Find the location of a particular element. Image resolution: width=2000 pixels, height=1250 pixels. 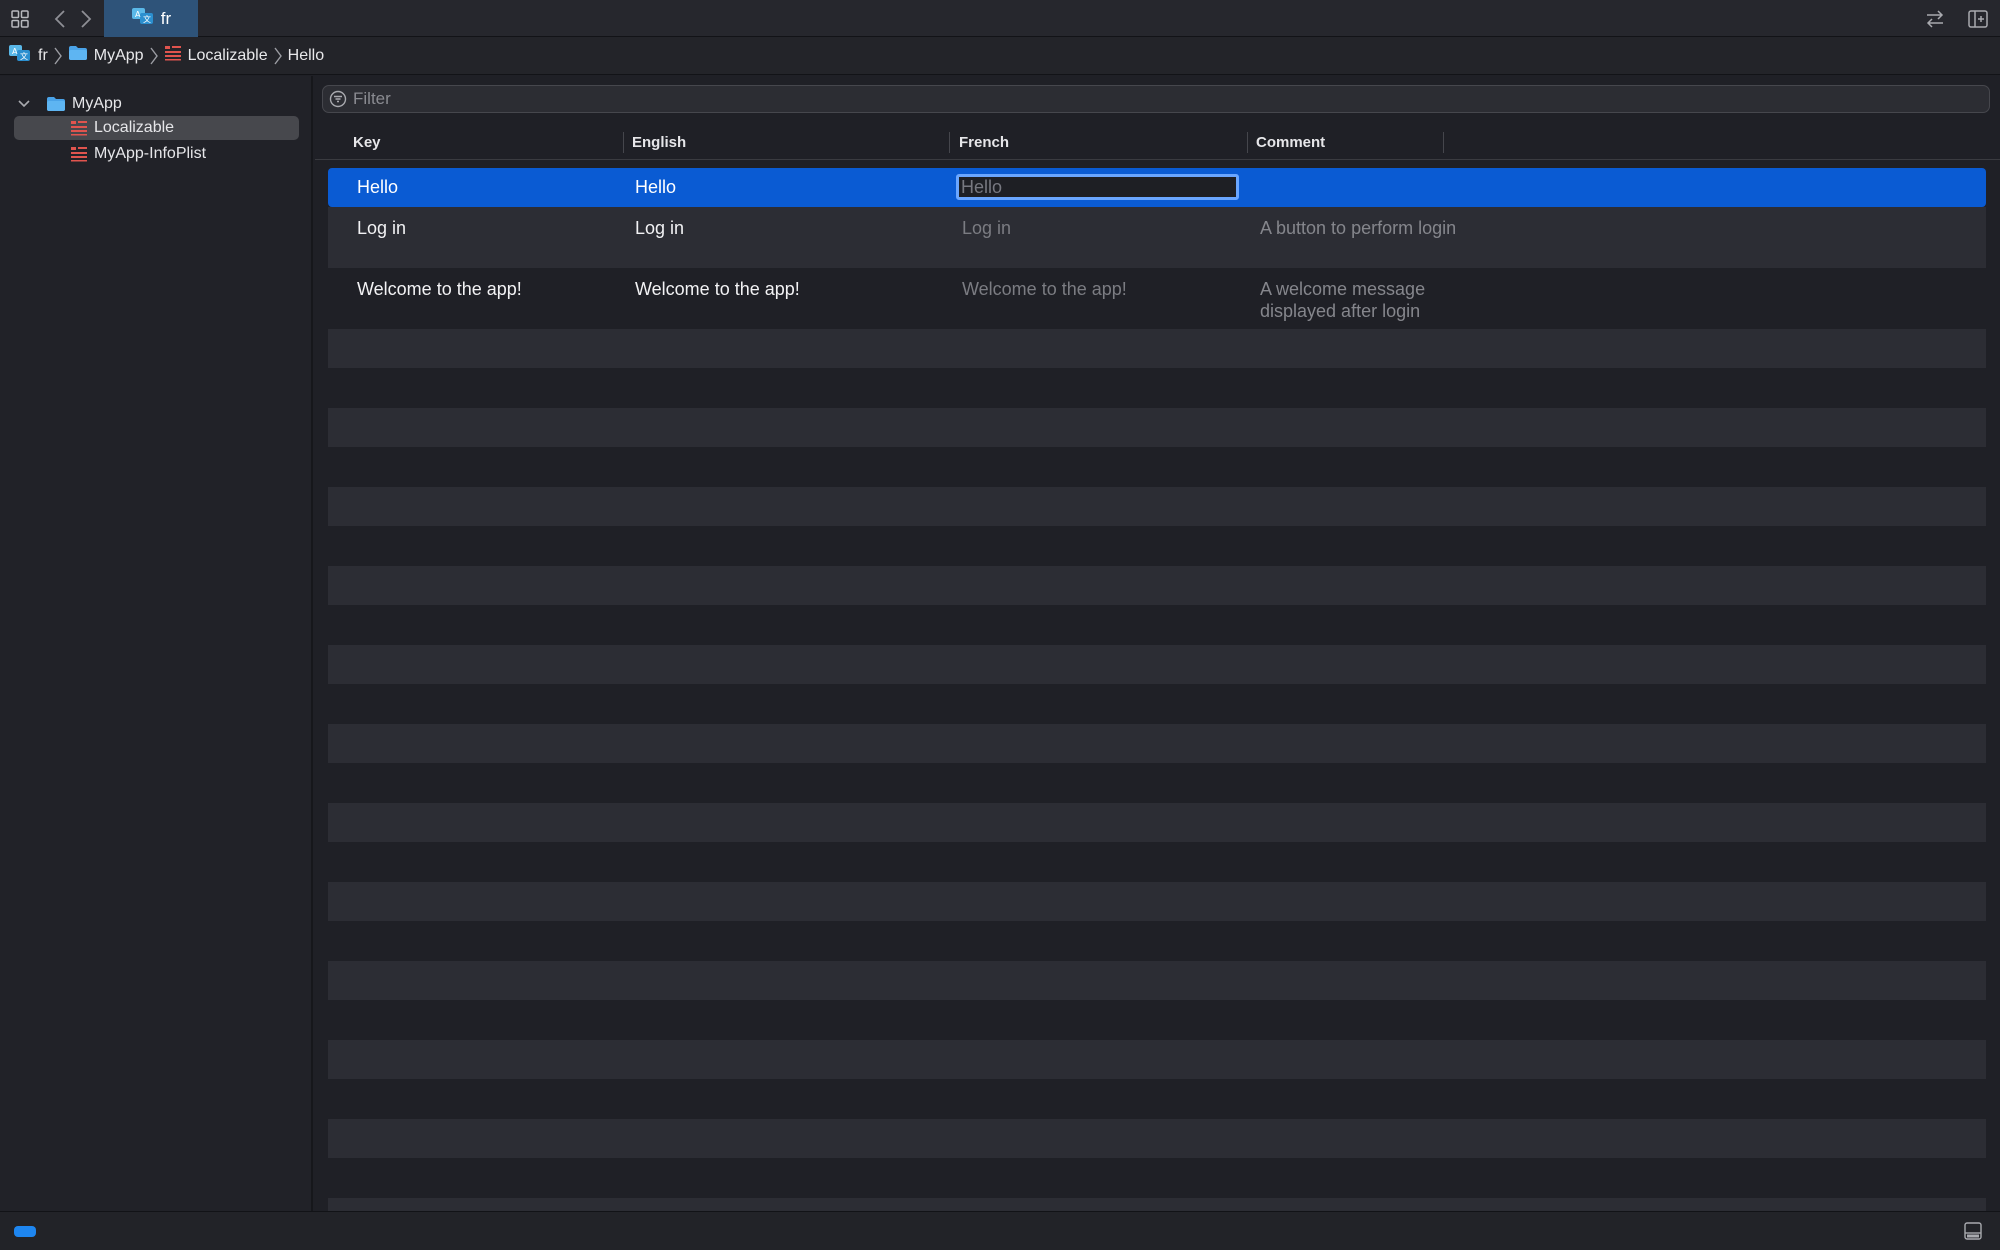

tab-fr: A文 fr is located at coordinates (151, 18).